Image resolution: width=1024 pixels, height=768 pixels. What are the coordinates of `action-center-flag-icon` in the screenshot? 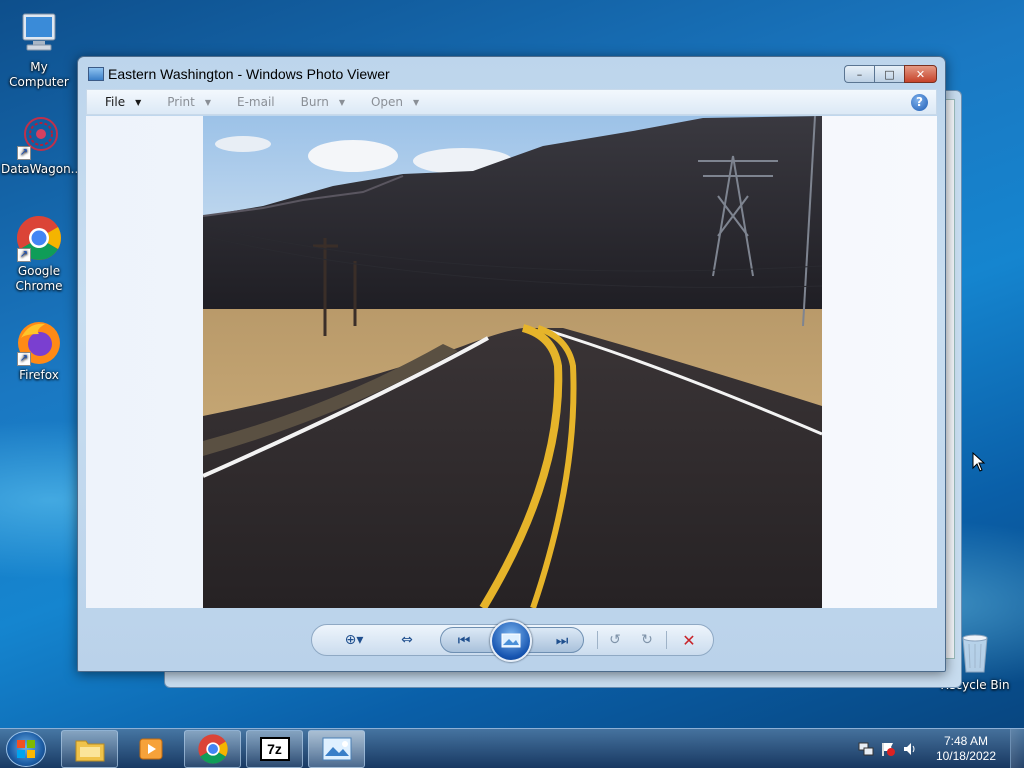 It's located at (888, 749).